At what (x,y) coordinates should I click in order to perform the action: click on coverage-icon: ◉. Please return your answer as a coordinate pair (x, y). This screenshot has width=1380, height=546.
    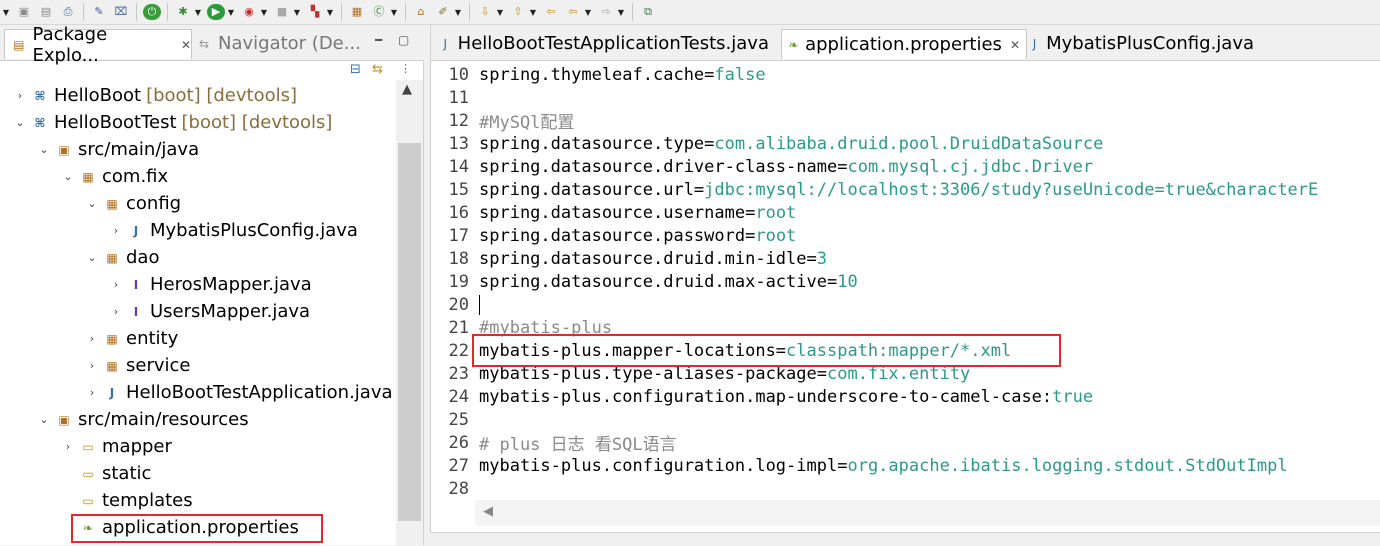
    Looking at the image, I should click on (249, 12).